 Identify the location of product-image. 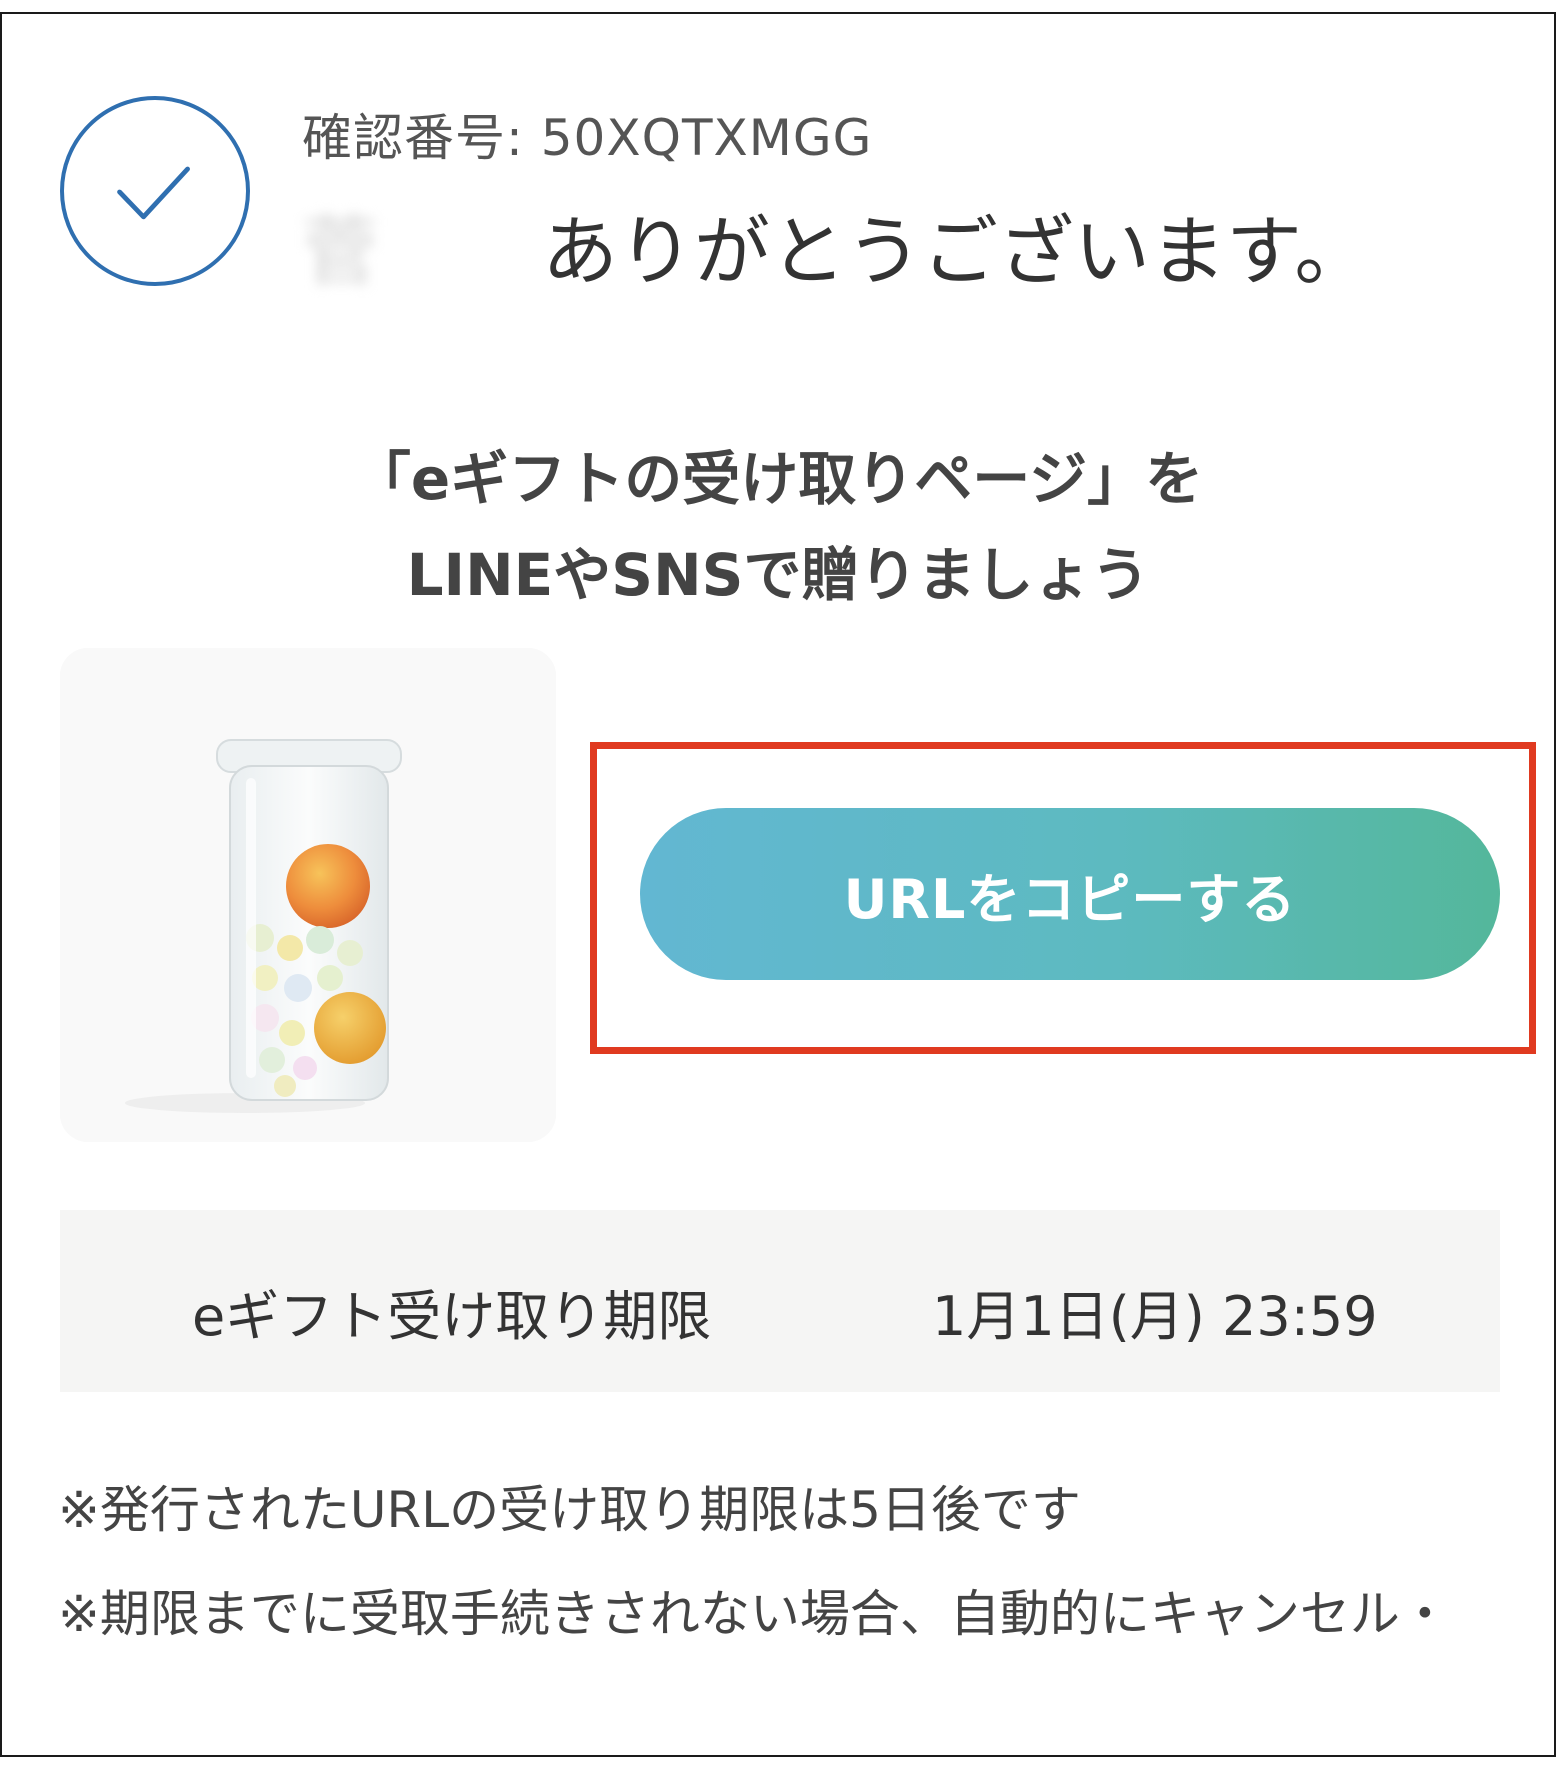
(308, 895).